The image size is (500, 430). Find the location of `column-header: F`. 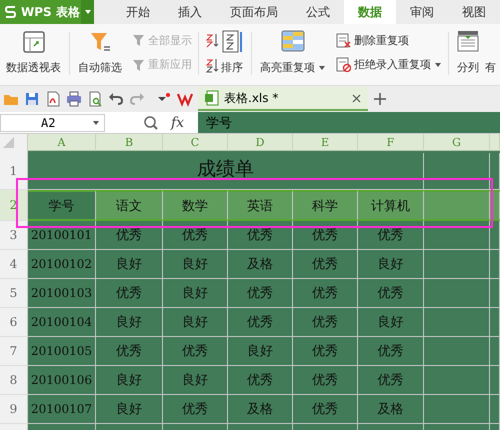

column-header: F is located at coordinates (391, 142).